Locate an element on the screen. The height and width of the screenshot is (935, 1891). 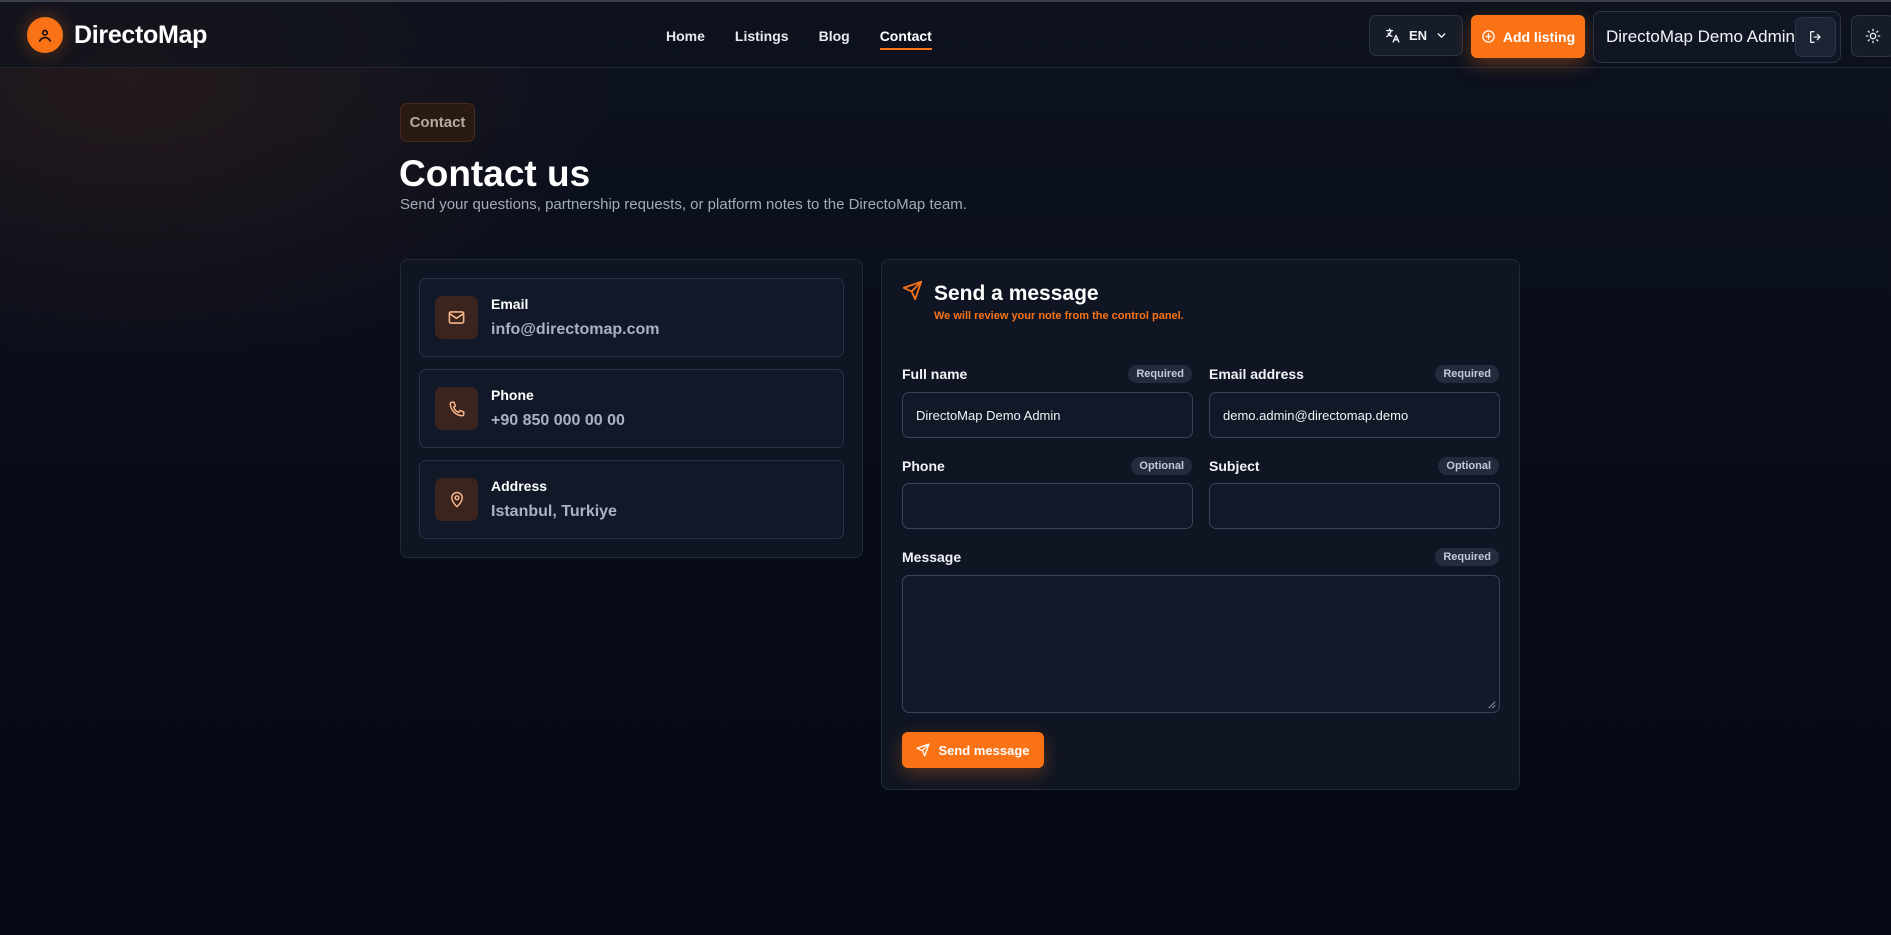
phone-input is located at coordinates (1047, 506).